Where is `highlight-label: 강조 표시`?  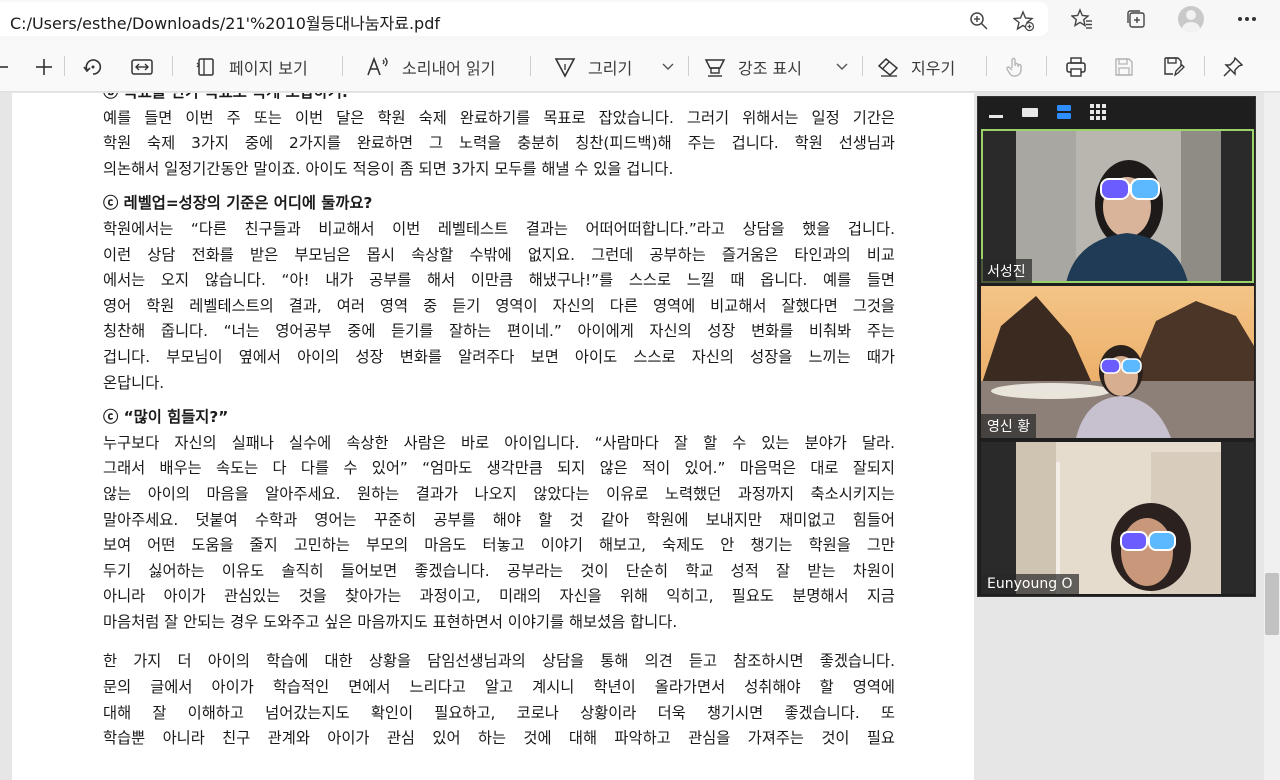 highlight-label: 강조 표시 is located at coordinates (770, 68).